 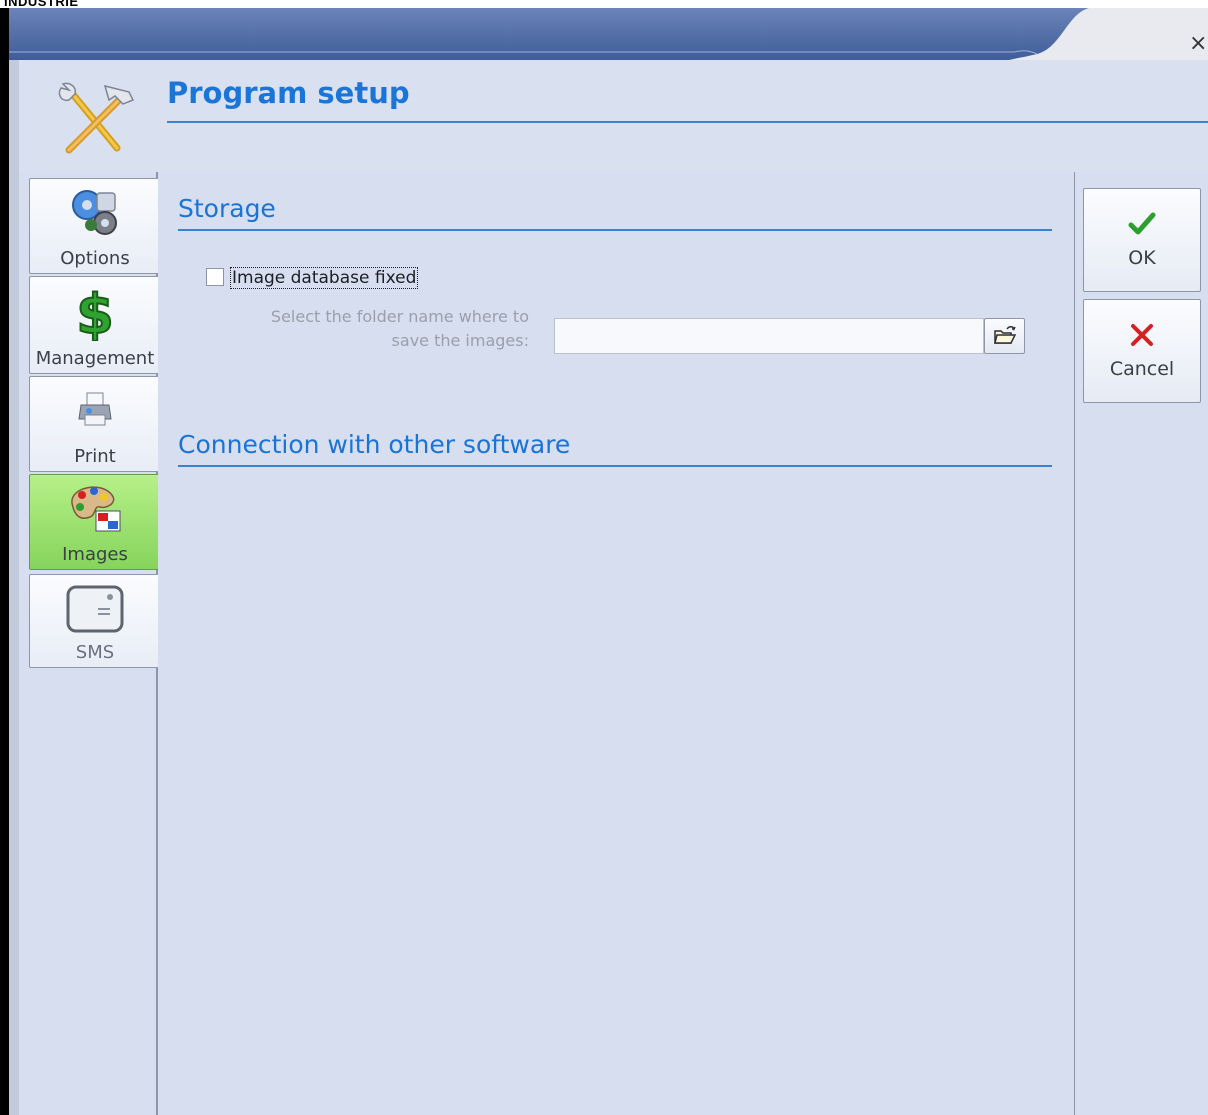 I want to click on title-bar: ×, so click(x=608, y=34).